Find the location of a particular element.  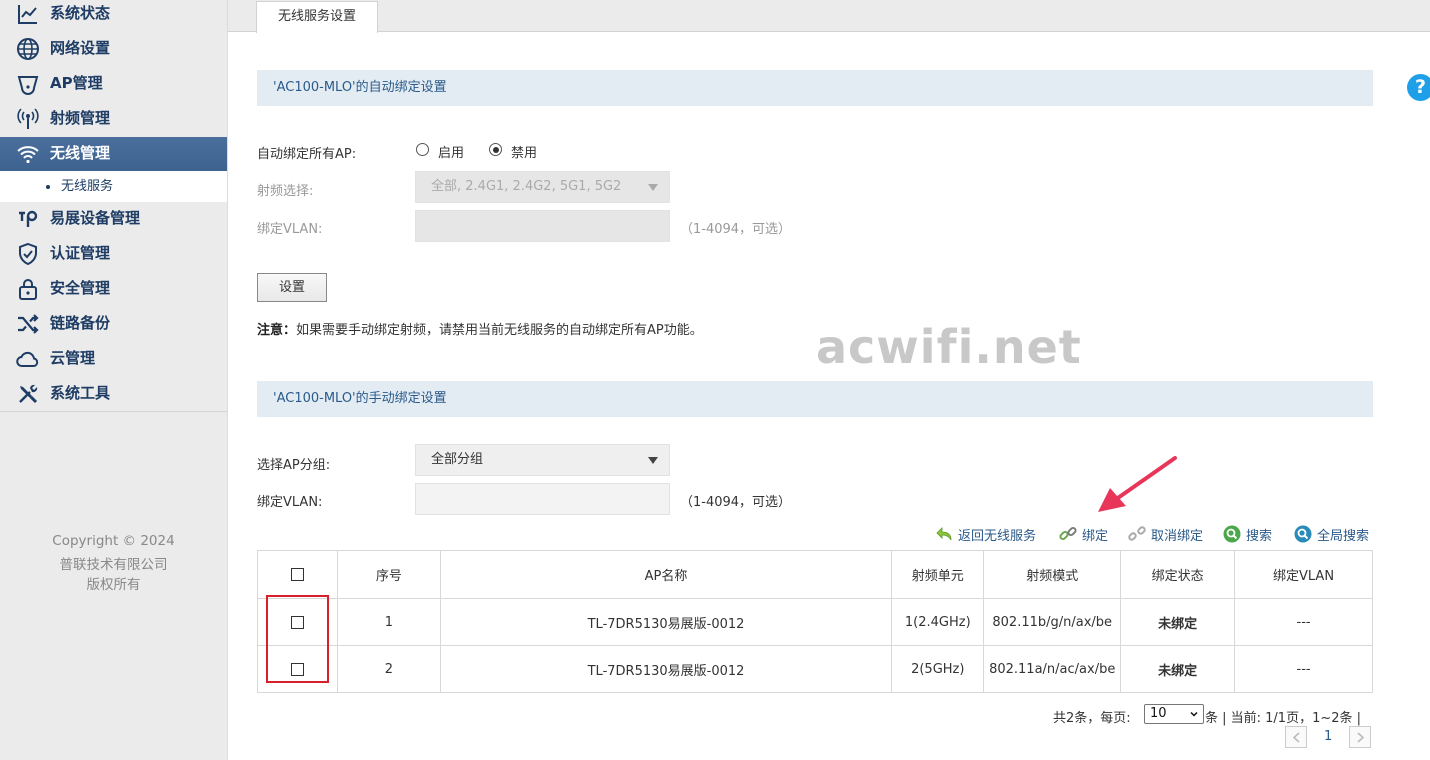

radio-select-label: 射频选择: is located at coordinates (285, 191).